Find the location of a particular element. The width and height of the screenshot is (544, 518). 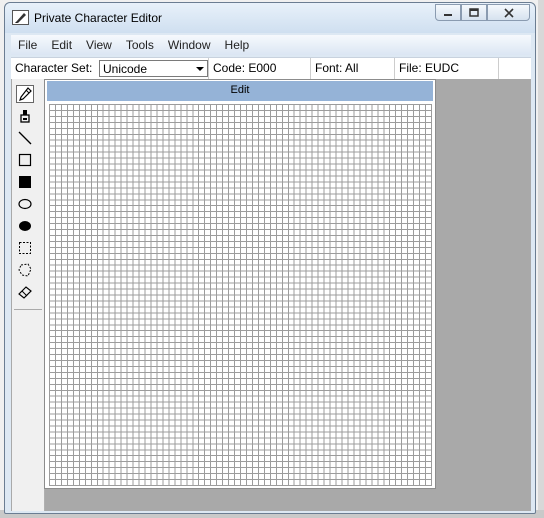

toolbar-separator is located at coordinates (28, 309).